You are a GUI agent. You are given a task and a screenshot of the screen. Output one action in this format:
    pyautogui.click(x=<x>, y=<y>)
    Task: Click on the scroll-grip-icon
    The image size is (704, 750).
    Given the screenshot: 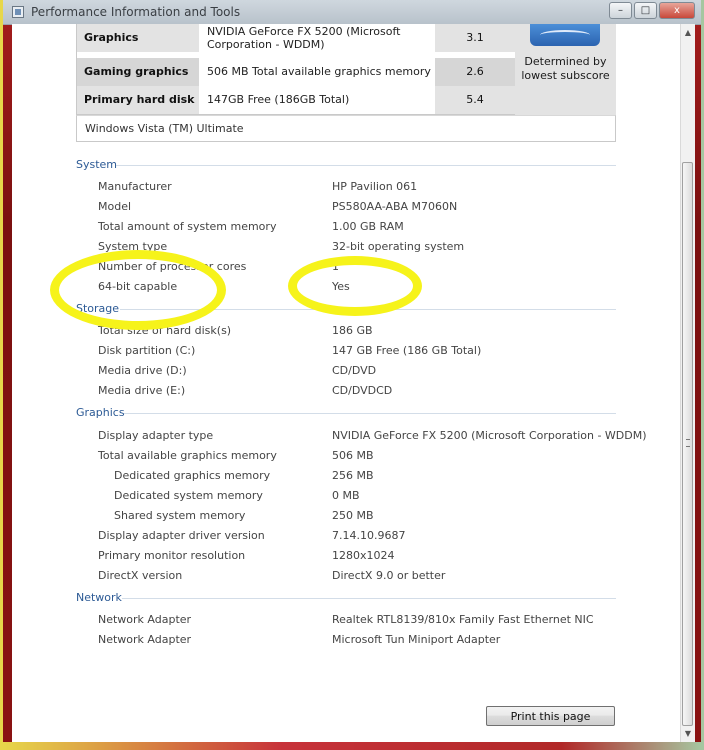 What is the action you would take?
    pyautogui.click(x=688, y=443)
    